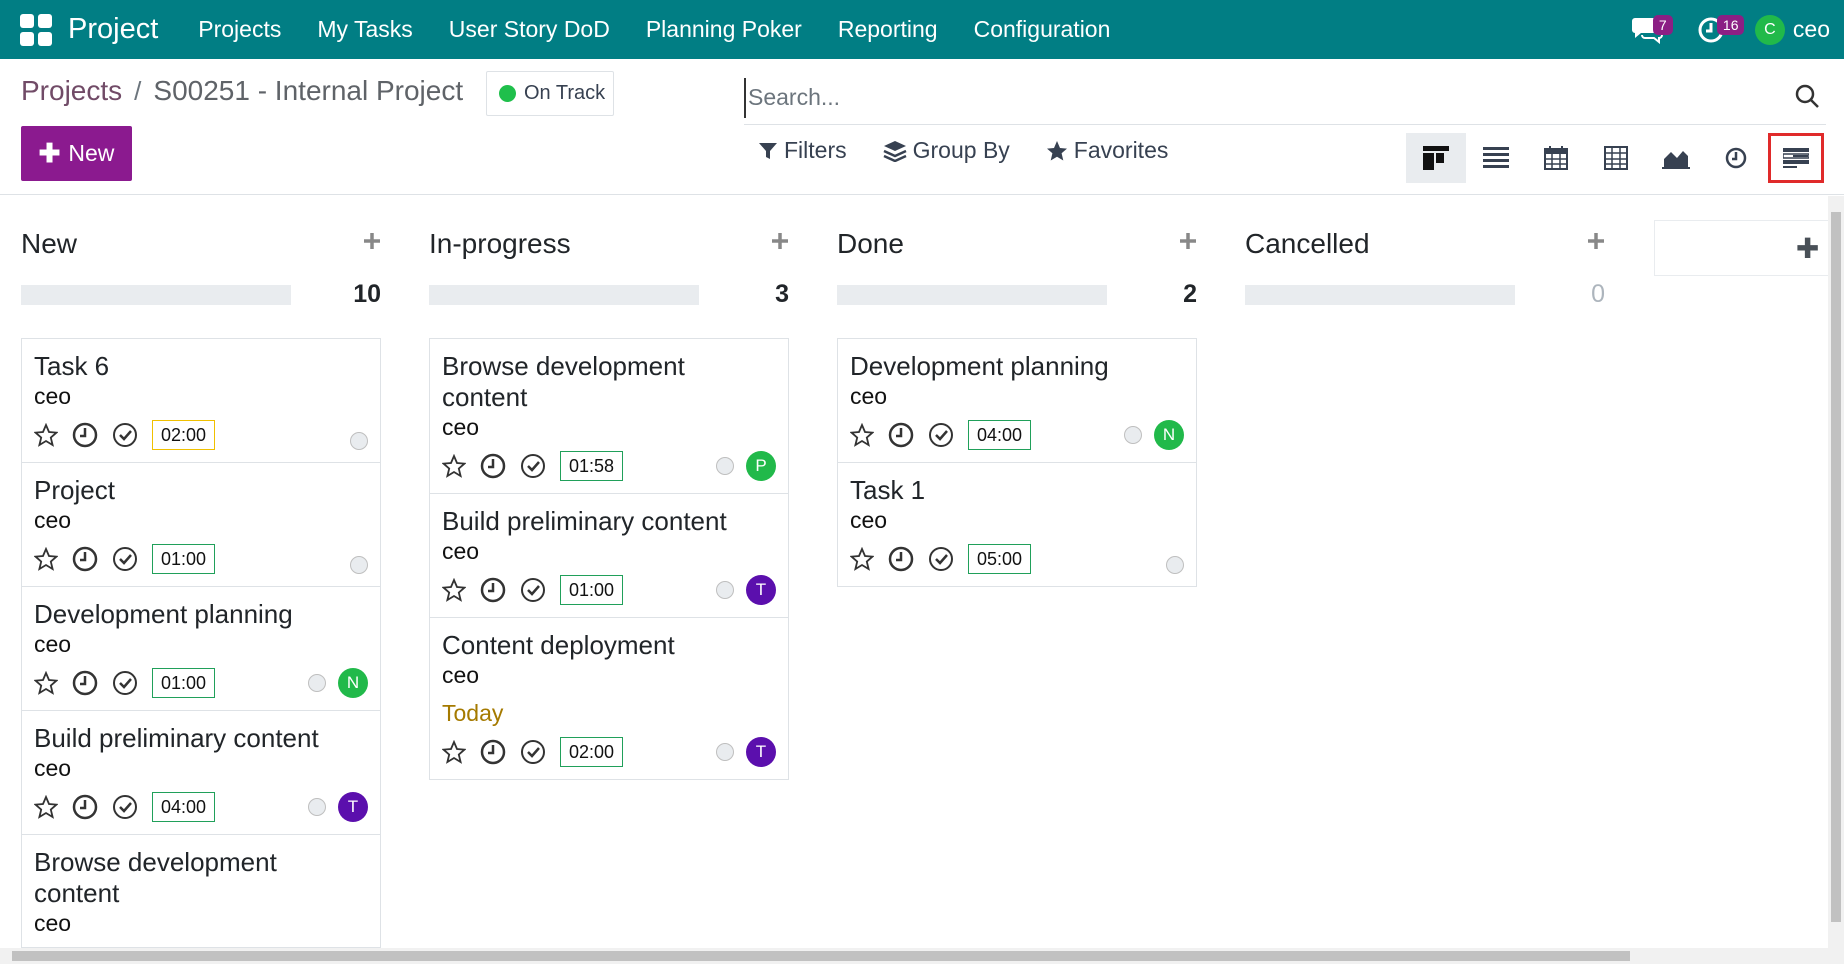 The height and width of the screenshot is (964, 1844). I want to click on task-card: Task 1 ceo 05:00, so click(1017, 525).